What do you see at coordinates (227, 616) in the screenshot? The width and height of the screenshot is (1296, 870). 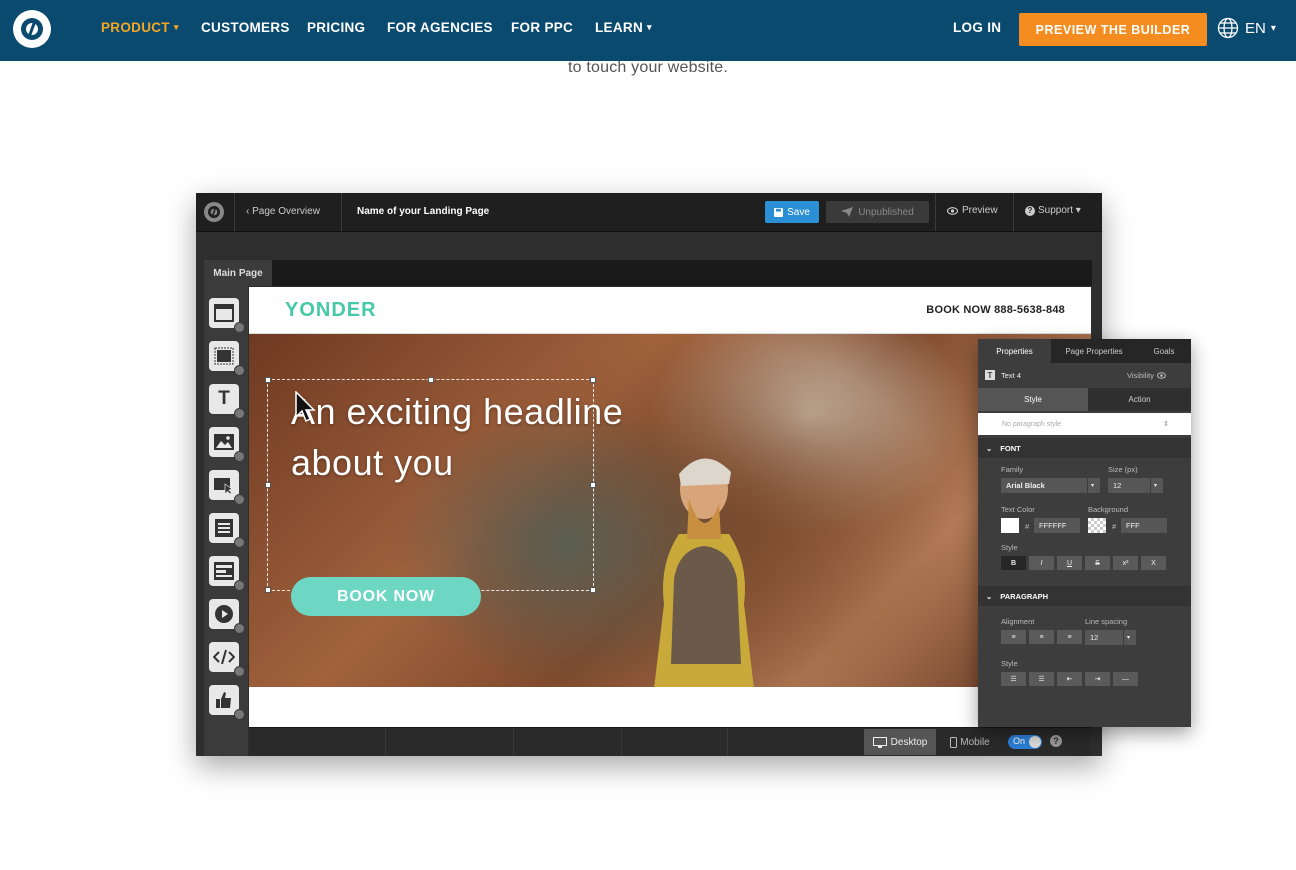 I see `video-tool-icon` at bounding box center [227, 616].